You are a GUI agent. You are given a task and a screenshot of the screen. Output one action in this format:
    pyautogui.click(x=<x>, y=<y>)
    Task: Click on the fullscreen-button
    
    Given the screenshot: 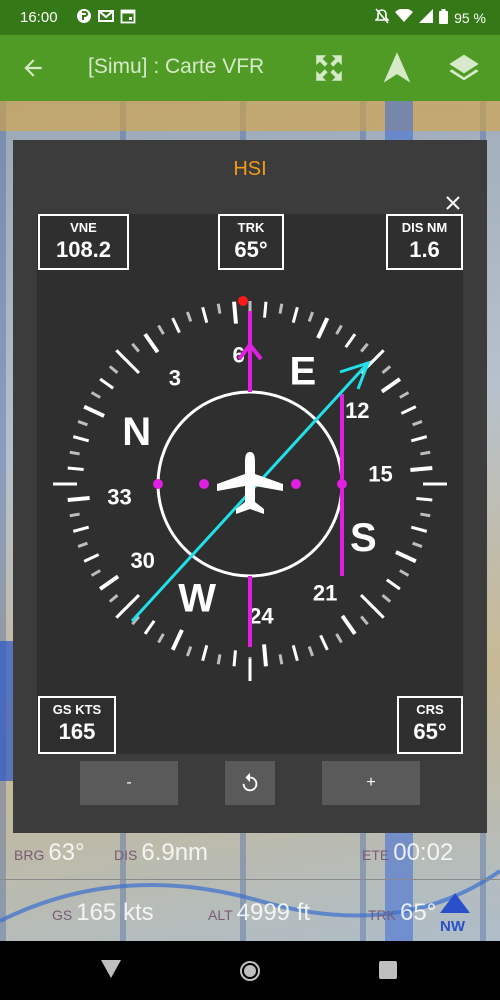 What is the action you would take?
    pyautogui.click(x=329, y=68)
    